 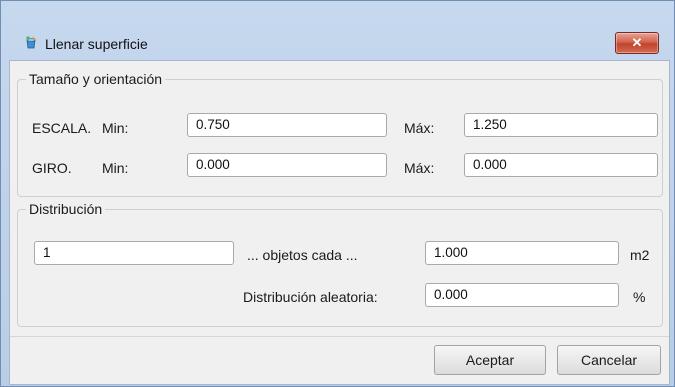 I want to click on scale-label: ESCALA., so click(x=62, y=128).